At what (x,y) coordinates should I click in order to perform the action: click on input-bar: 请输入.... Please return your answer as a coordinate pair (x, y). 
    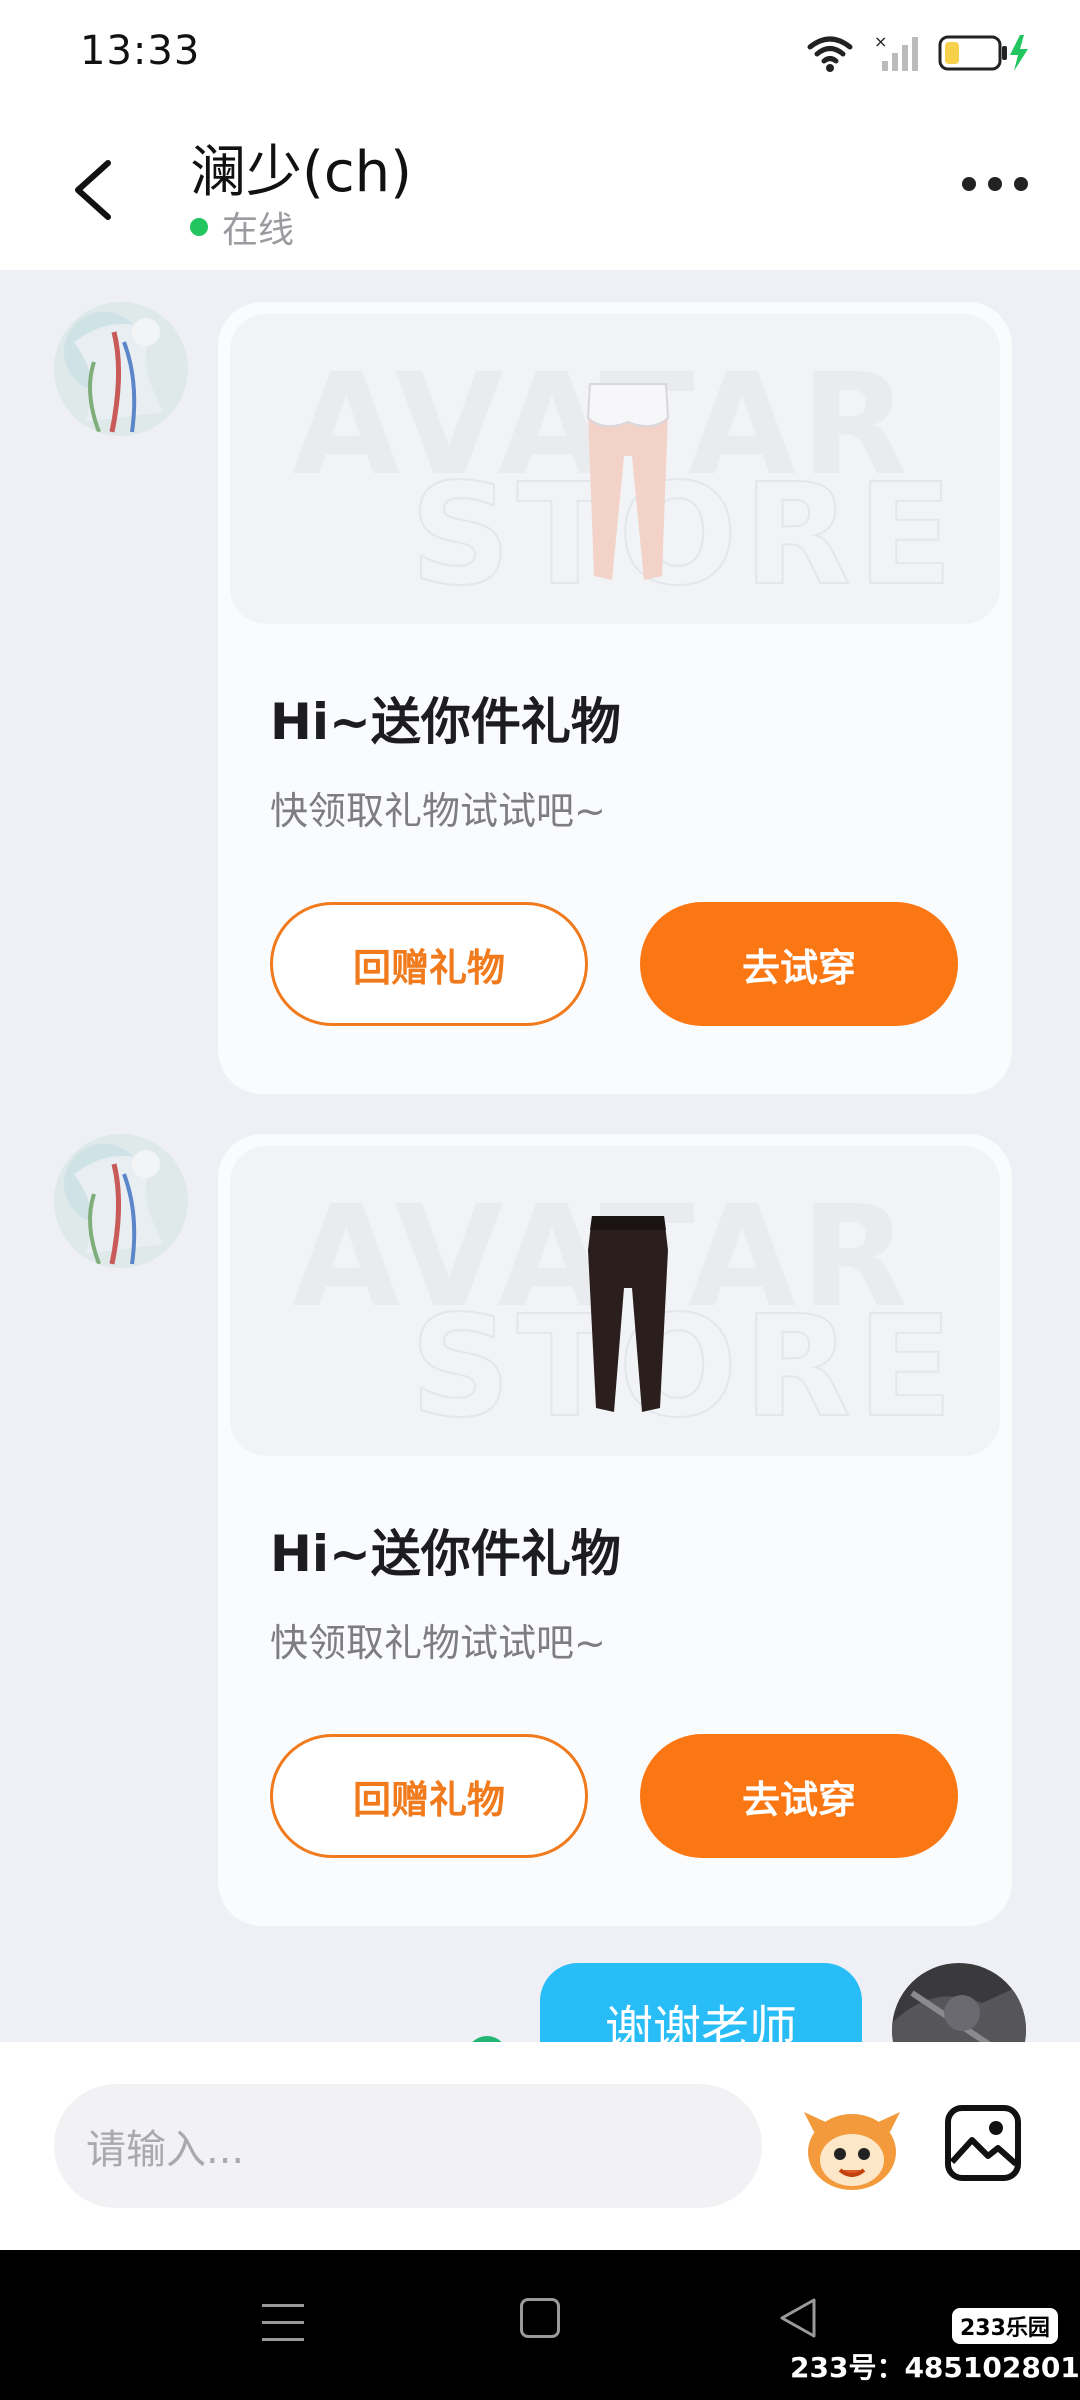
    Looking at the image, I should click on (540, 2146).